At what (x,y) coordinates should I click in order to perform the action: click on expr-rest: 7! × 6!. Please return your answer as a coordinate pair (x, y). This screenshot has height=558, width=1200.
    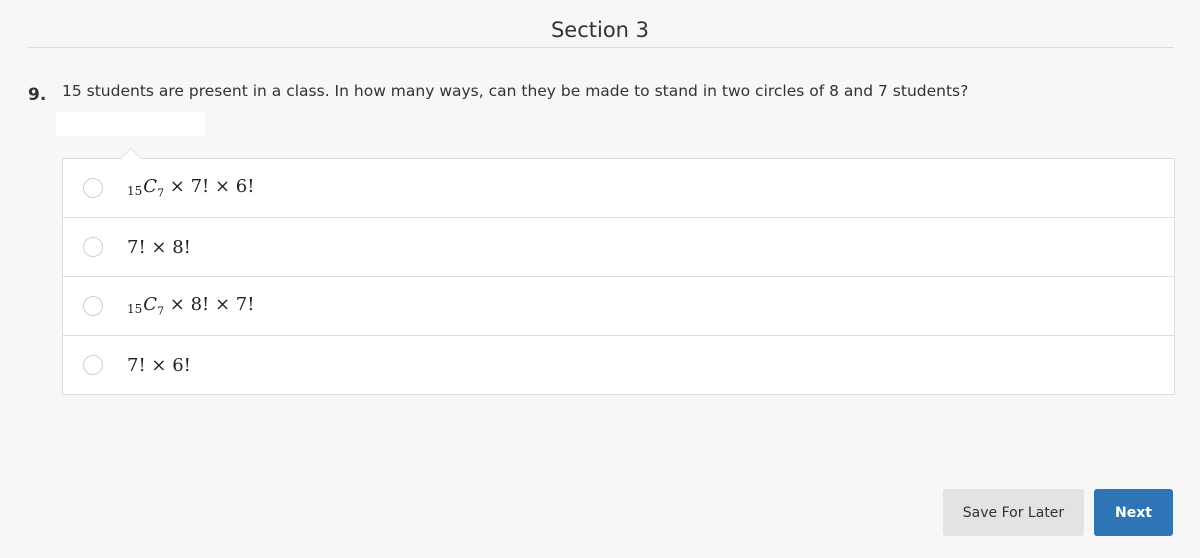
    Looking at the image, I should click on (159, 365).